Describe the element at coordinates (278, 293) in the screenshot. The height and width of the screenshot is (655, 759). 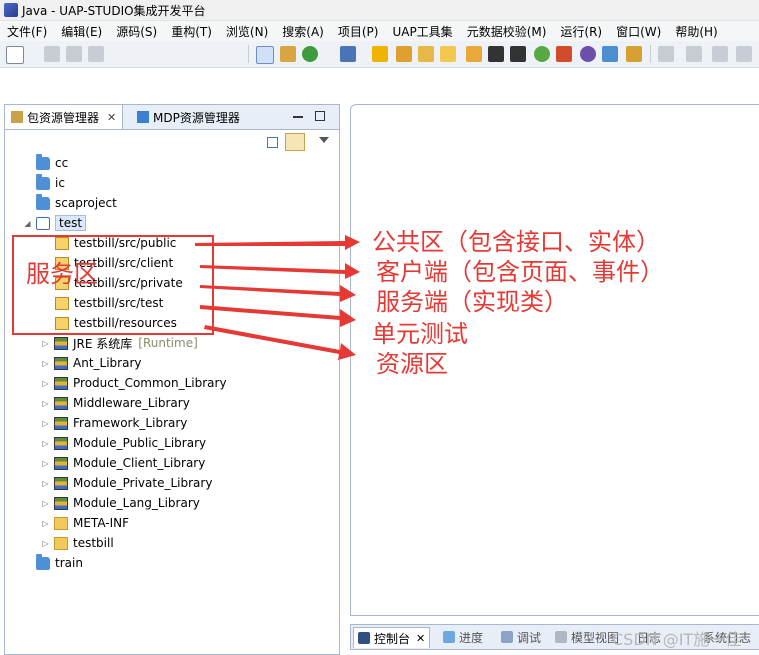
I see `arrow-private` at that location.